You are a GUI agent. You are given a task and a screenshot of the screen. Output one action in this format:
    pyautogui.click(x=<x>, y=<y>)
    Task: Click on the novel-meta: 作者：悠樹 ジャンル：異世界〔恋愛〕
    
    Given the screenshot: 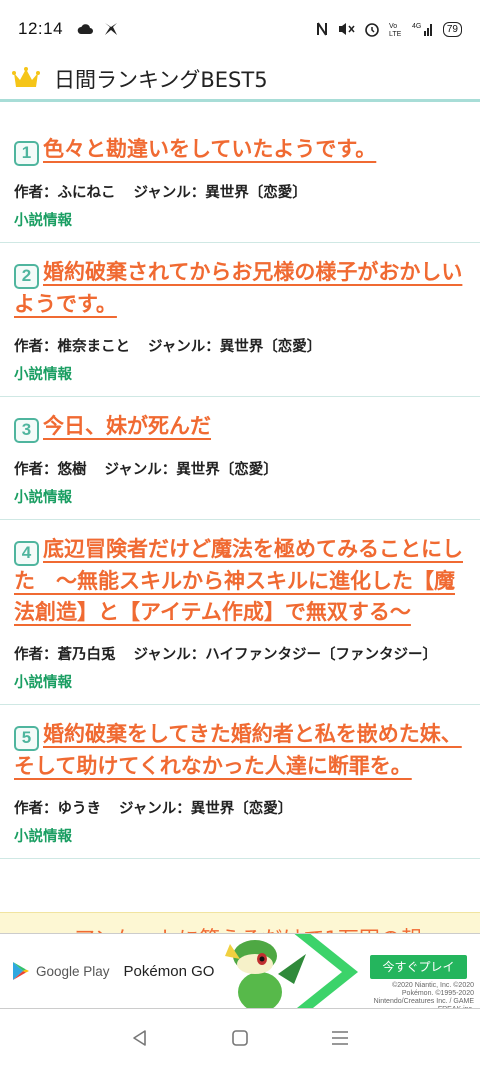 What is the action you would take?
    pyautogui.click(x=240, y=470)
    